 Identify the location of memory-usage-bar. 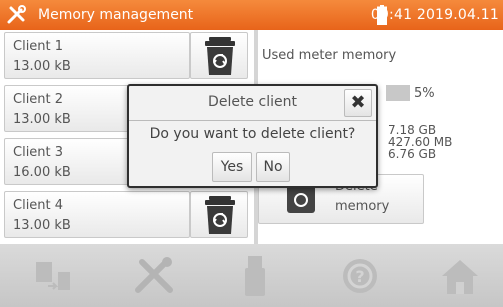
(398, 93).